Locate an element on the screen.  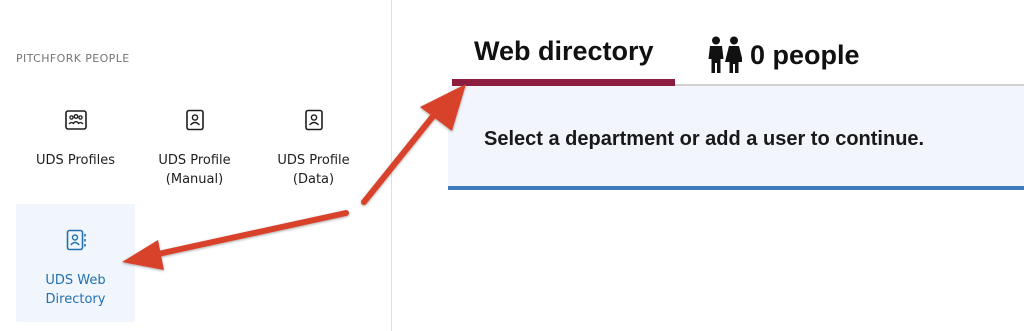
people-count-label: 0 people is located at coordinates (805, 54).